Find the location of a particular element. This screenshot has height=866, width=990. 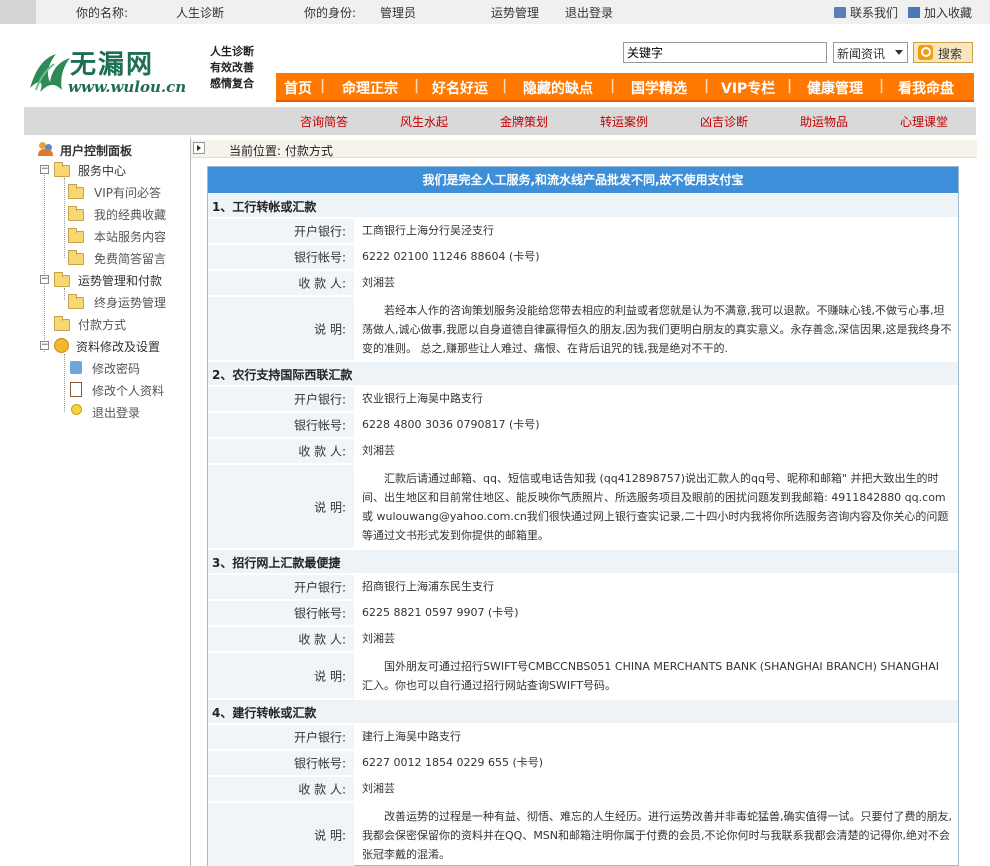

nav-item-goodname: 好名好运 is located at coordinates (460, 88).